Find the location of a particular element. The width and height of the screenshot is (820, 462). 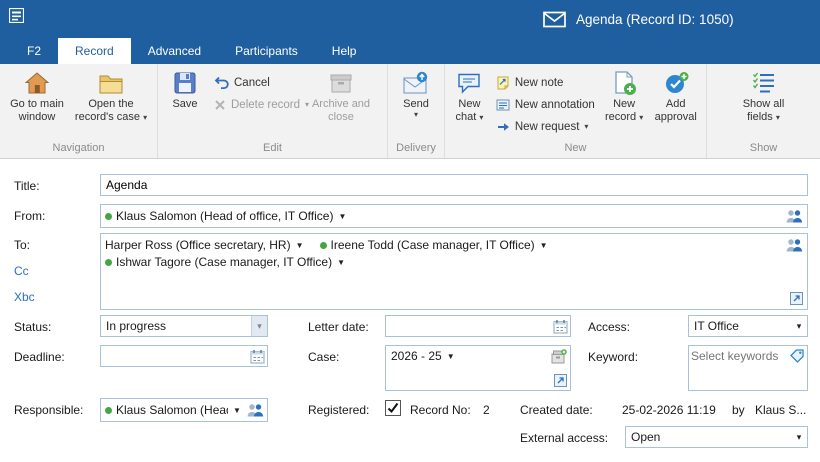

new-record-label: New record is located at coordinates (620, 110).